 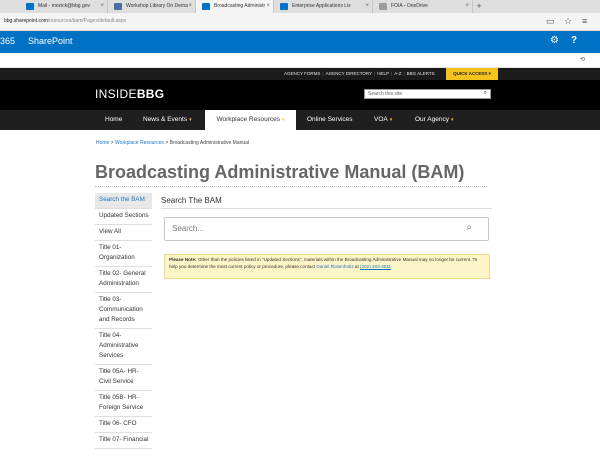 What do you see at coordinates (123, 254) in the screenshot?
I see `left-nav-item-title-01: Title 01- Organization` at bounding box center [123, 254].